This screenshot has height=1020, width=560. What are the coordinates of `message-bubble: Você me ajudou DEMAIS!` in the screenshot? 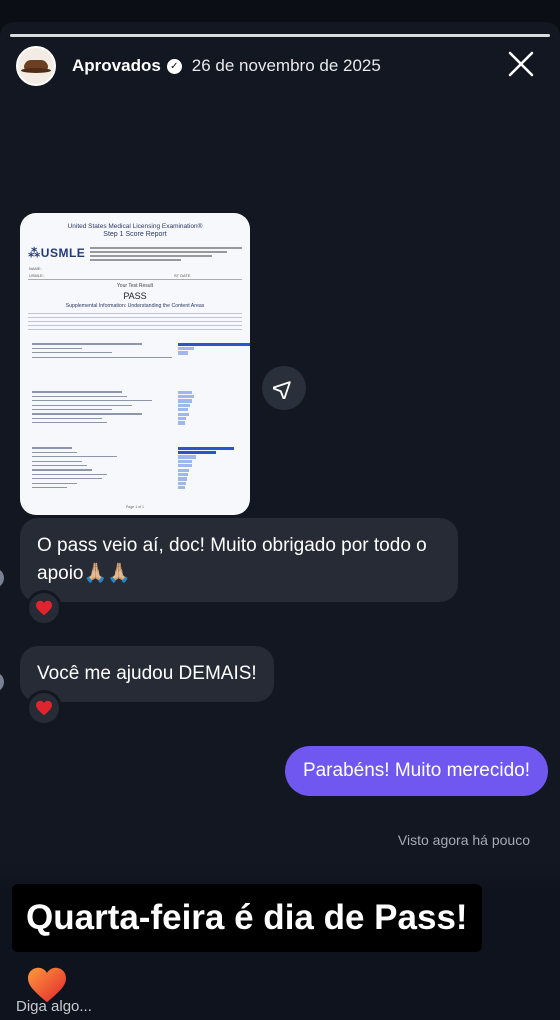 It's located at (147, 674).